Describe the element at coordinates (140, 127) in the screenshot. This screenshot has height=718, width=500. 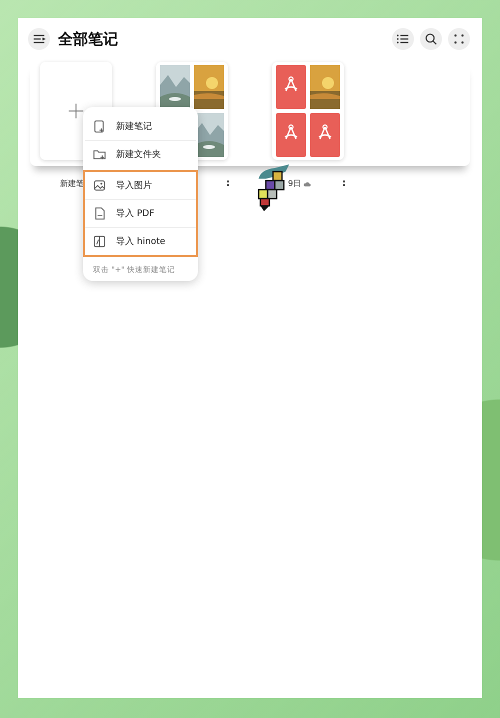
I see `menu-item: 新建笔记` at that location.